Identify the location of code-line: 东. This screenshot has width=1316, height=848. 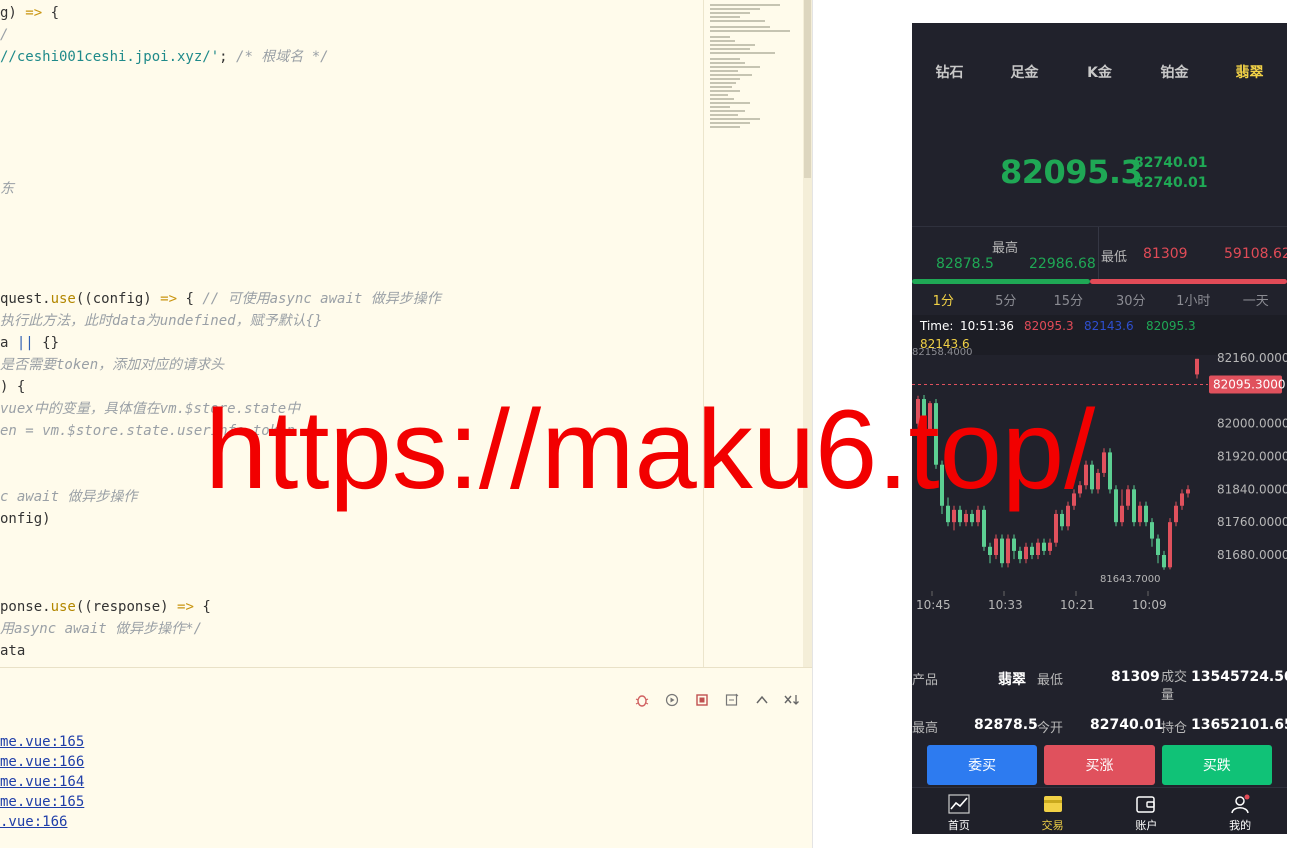
(7, 189).